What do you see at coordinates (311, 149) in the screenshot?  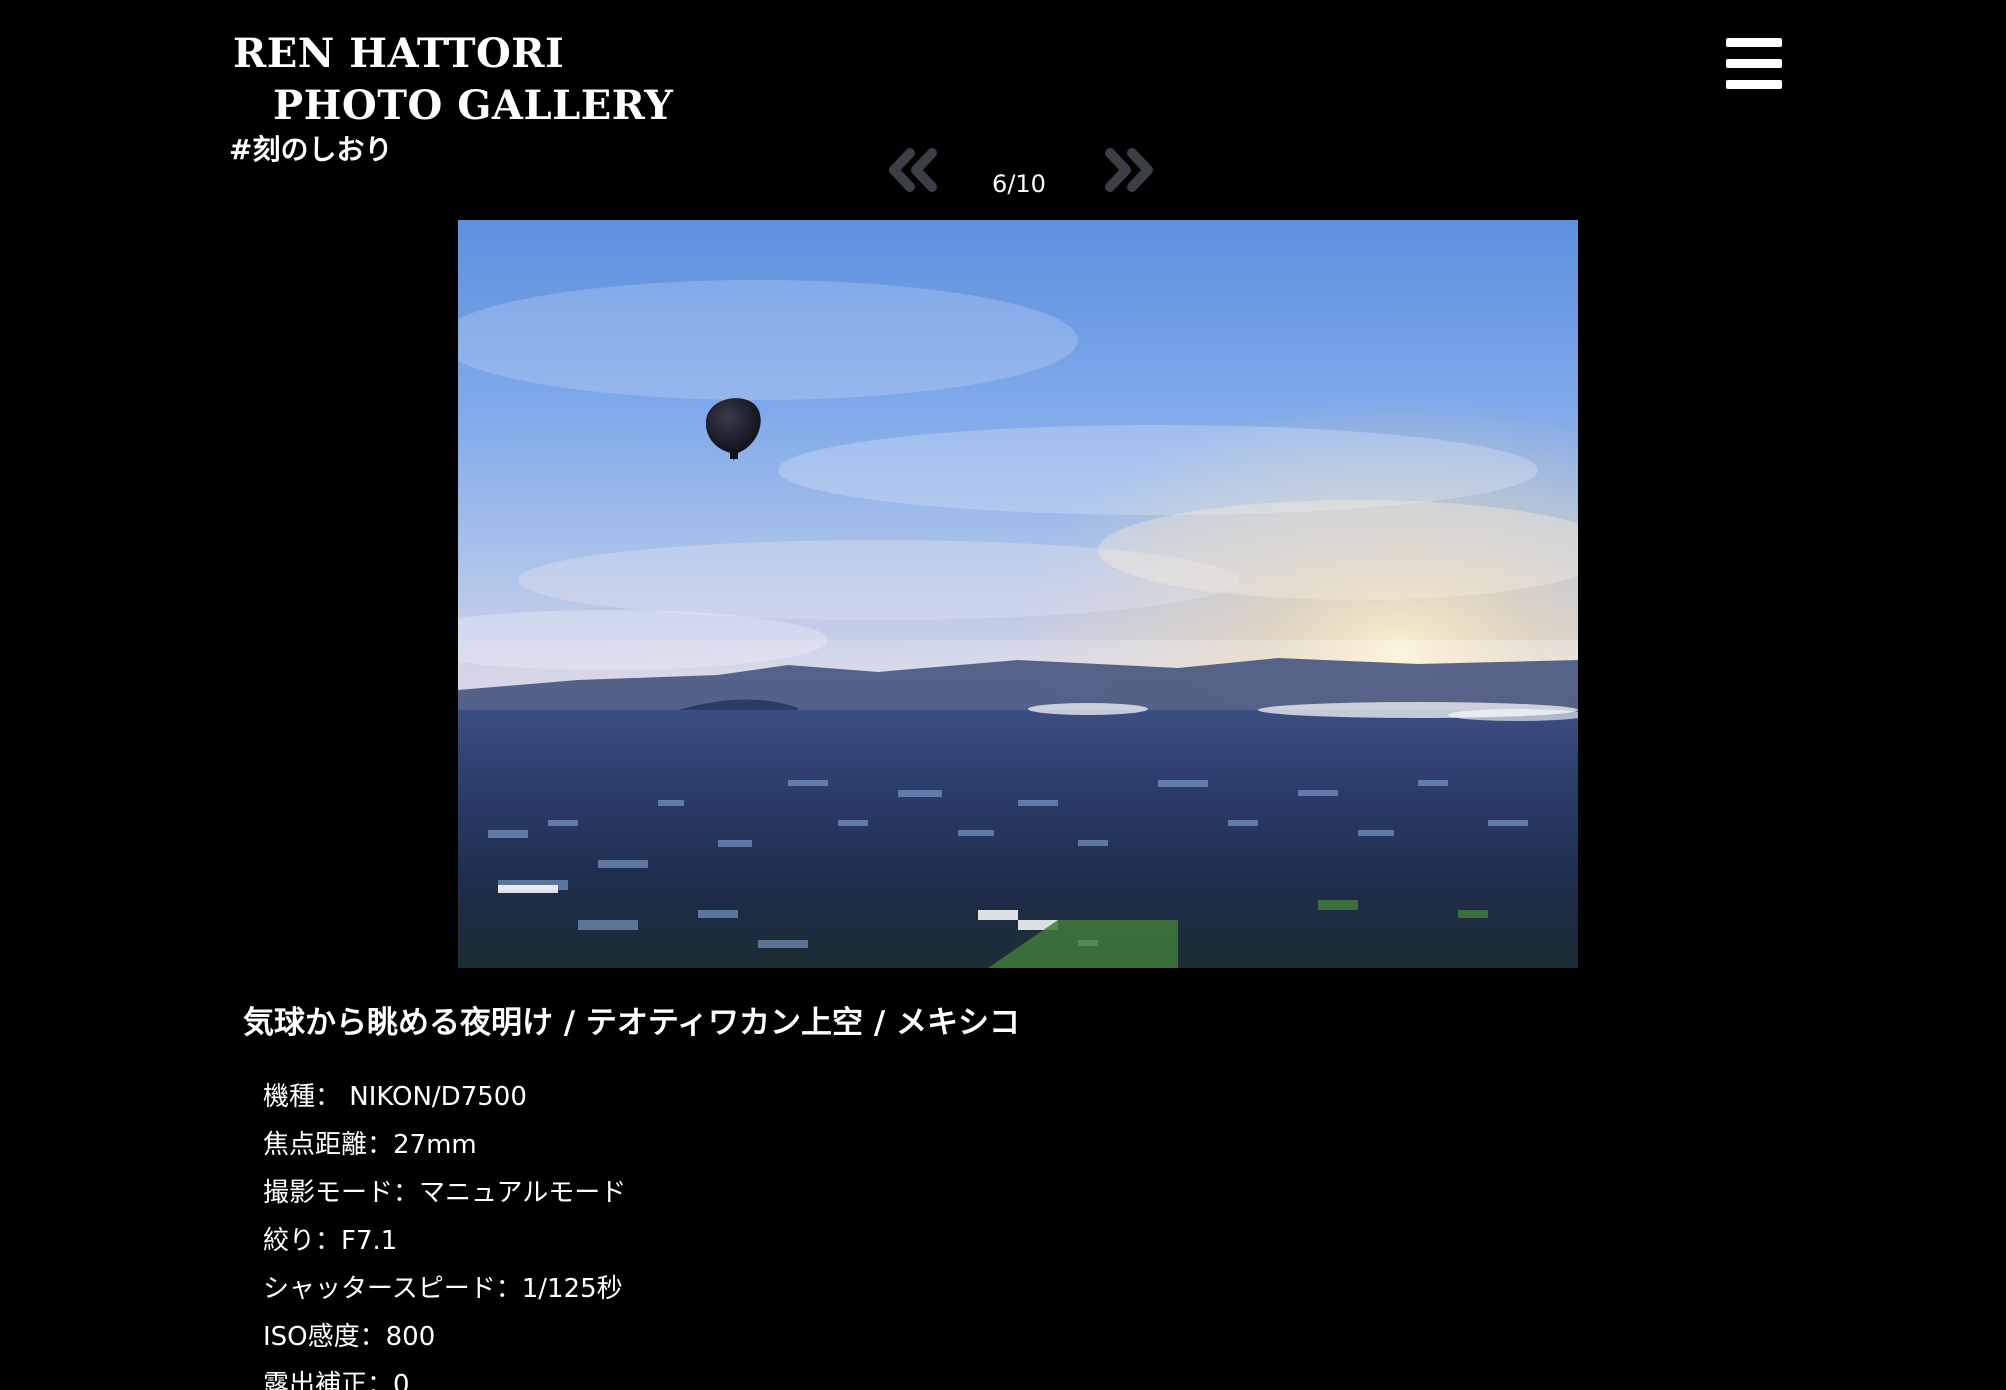 I see `gallery-hashtag: #刻のしおり` at bounding box center [311, 149].